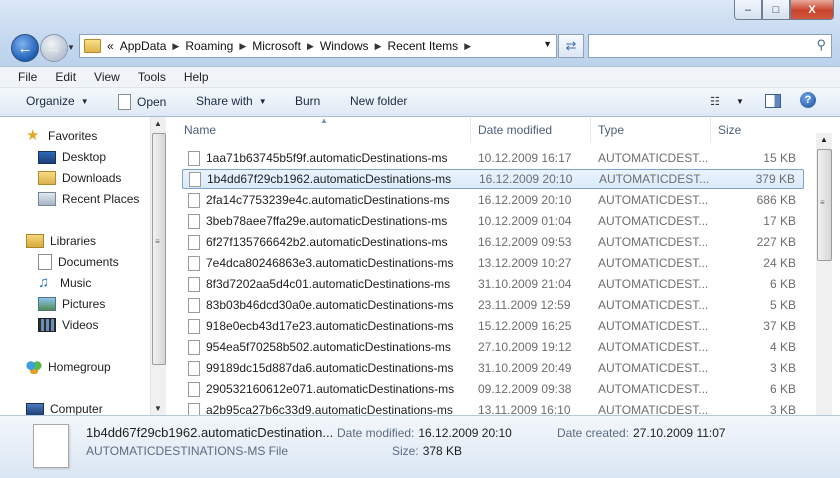 This screenshot has height=478, width=840. Describe the element at coordinates (124, 102) in the screenshot. I see `document-icon` at that location.